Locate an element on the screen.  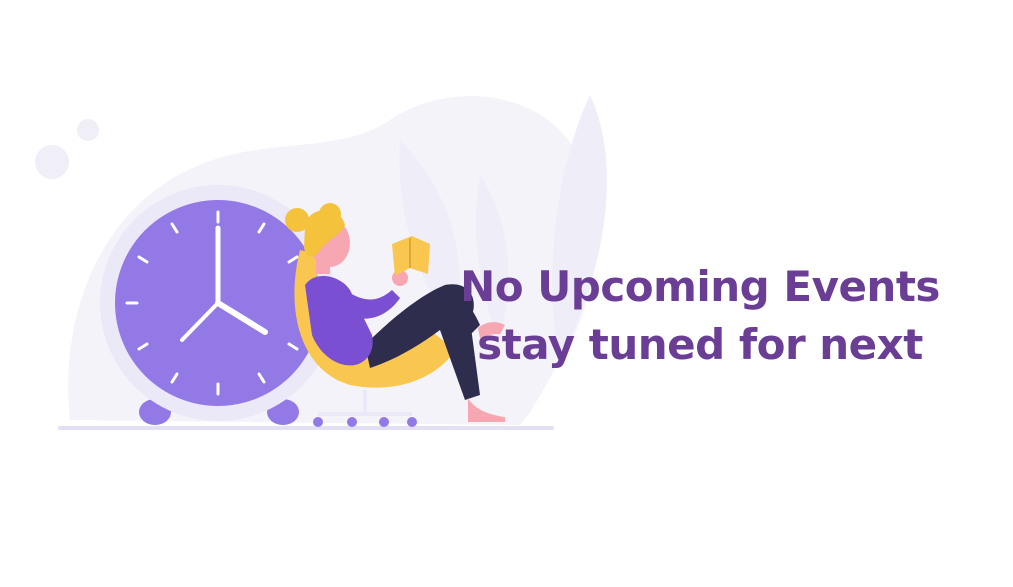
empty-state-message: No Upcoming Events stay tuned for next is located at coordinates (700, 316).